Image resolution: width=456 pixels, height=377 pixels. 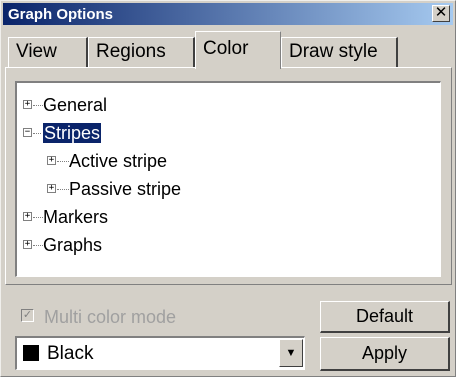 I want to click on dropdown-button: ▼, so click(x=291, y=353).